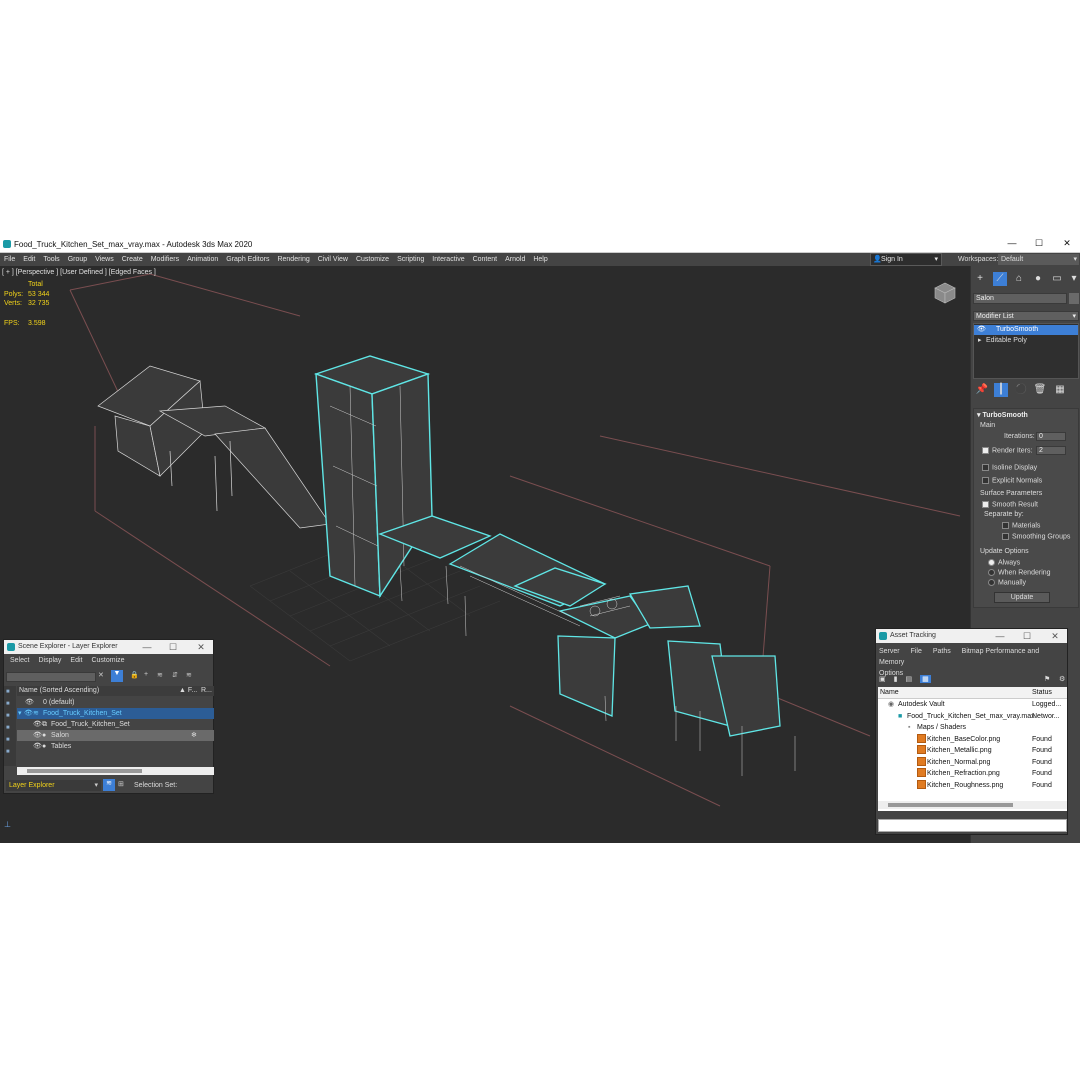  What do you see at coordinates (1000, 636) in the screenshot?
I see `minimize-icon: —` at bounding box center [1000, 636].